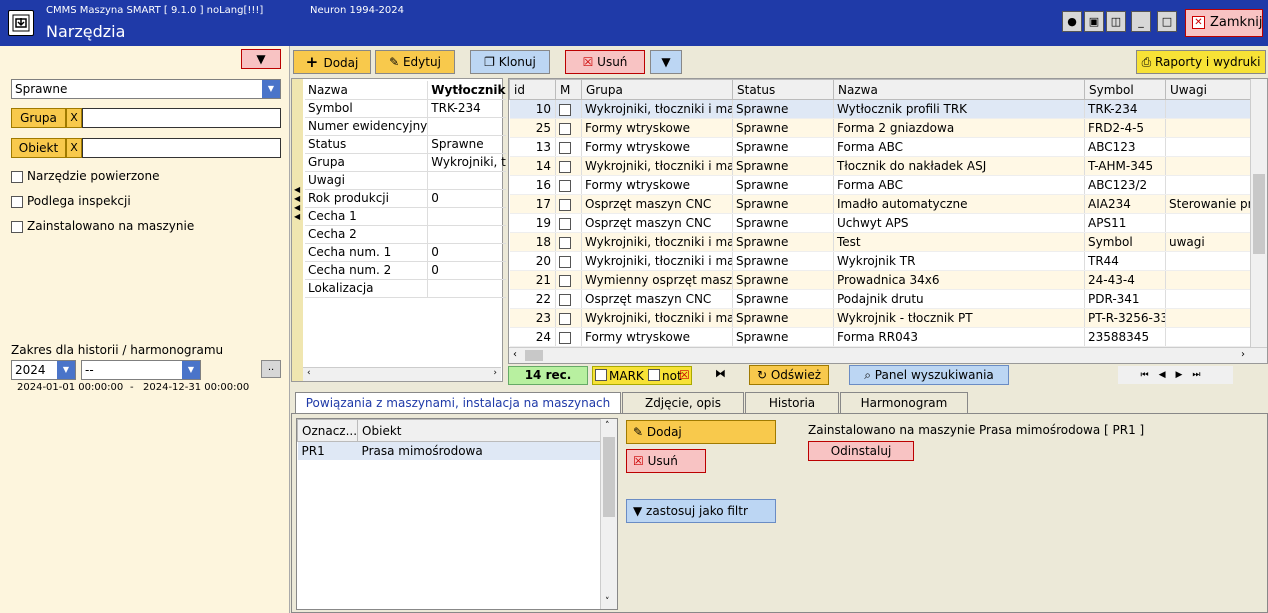  I want to click on checkbox-podlega-inspekcji, so click(17, 202).